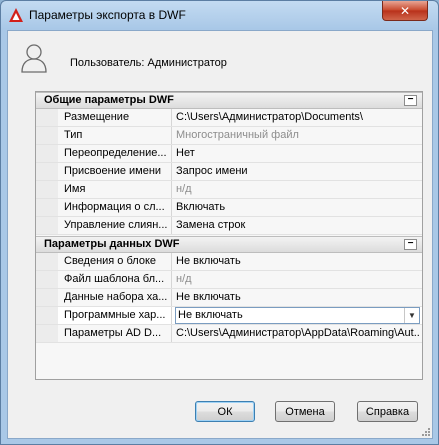 This screenshot has height=445, width=439. I want to click on property-value: Замена строк, so click(298, 225).